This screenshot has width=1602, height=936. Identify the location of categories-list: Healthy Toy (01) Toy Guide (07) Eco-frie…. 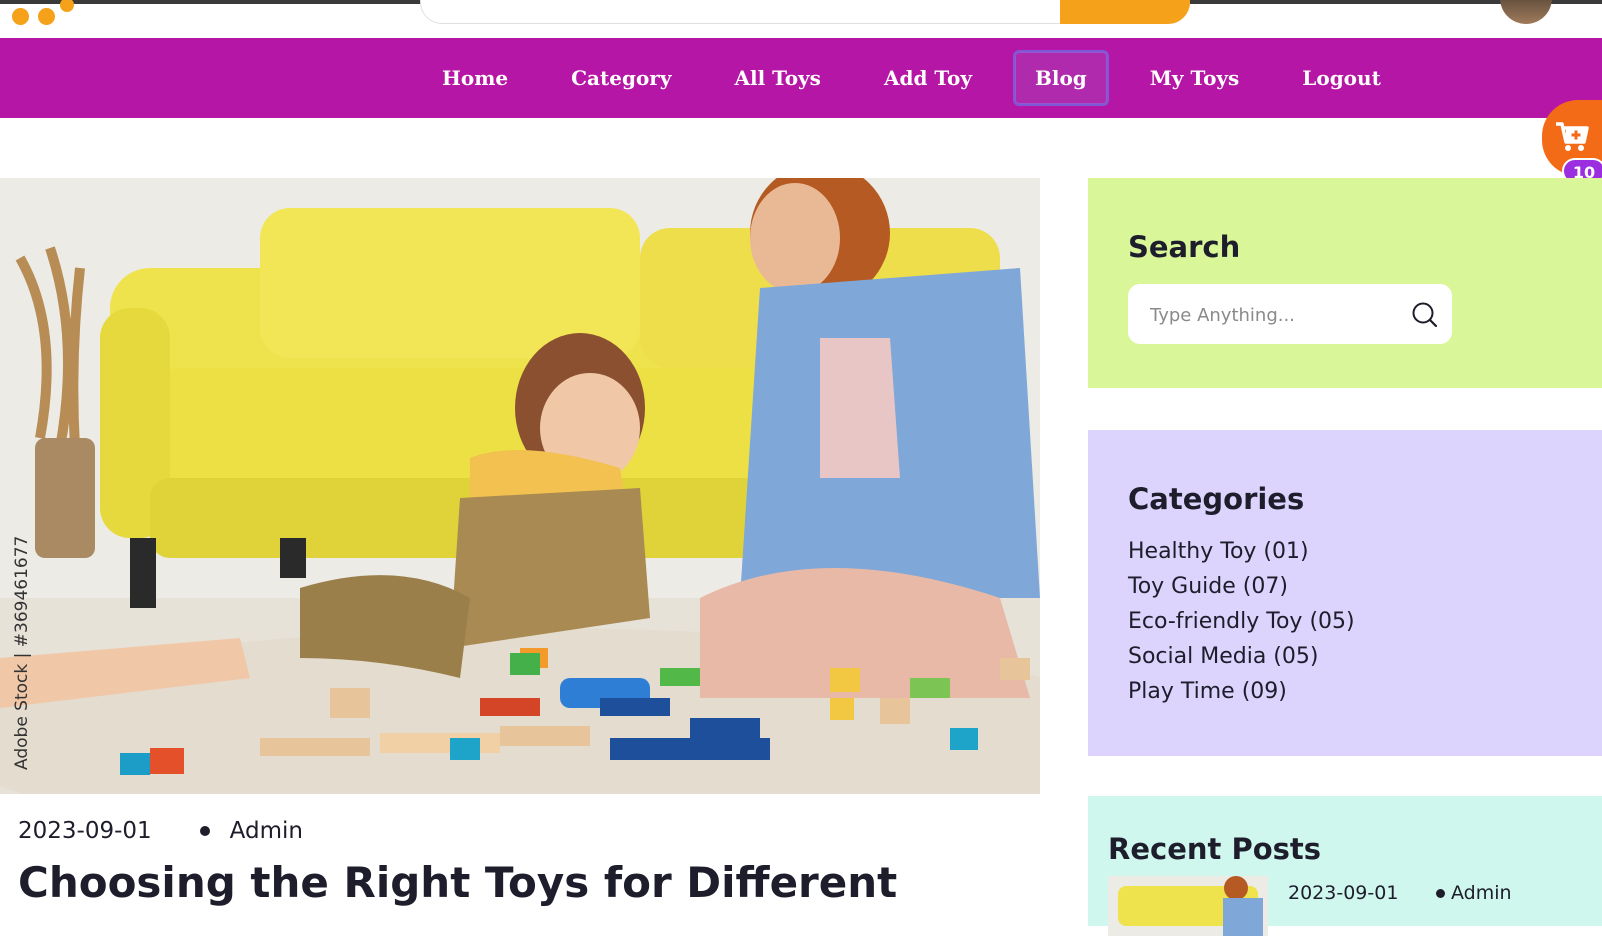
(1345, 621).